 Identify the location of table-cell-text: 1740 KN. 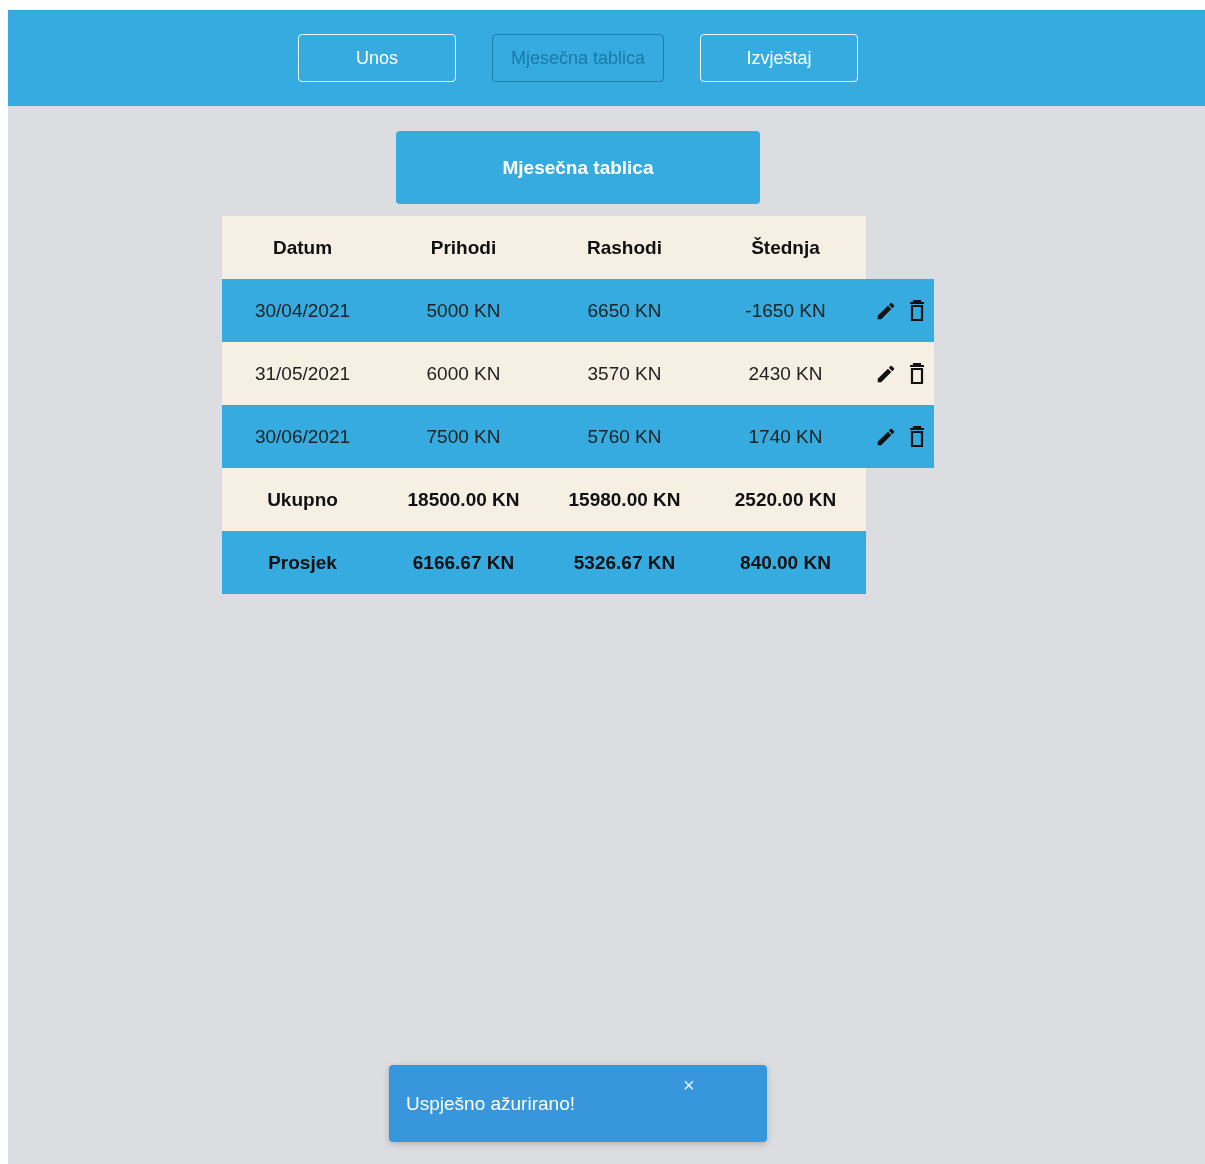
(785, 436).